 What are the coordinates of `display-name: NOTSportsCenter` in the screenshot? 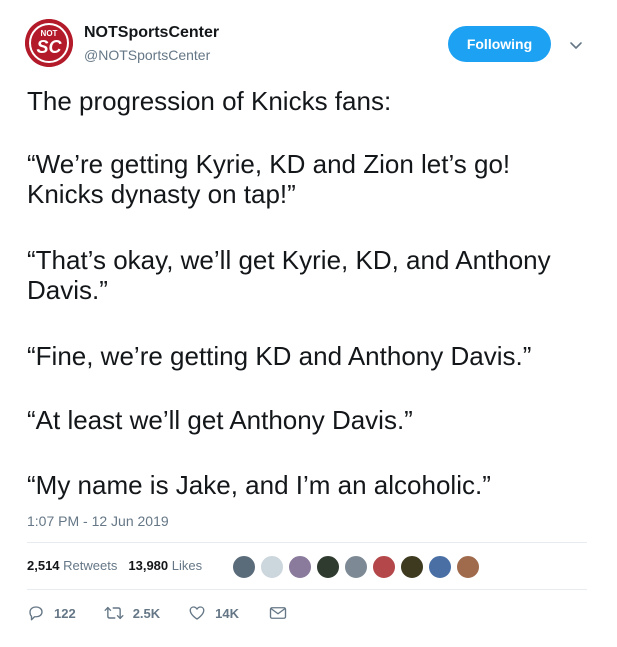 It's located at (151, 33).